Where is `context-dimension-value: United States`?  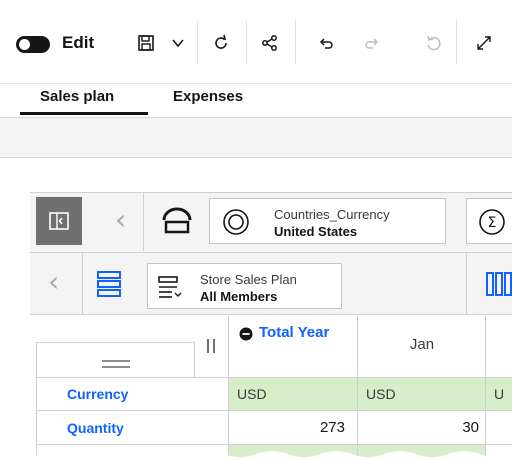 context-dimension-value: United States is located at coordinates (316, 231).